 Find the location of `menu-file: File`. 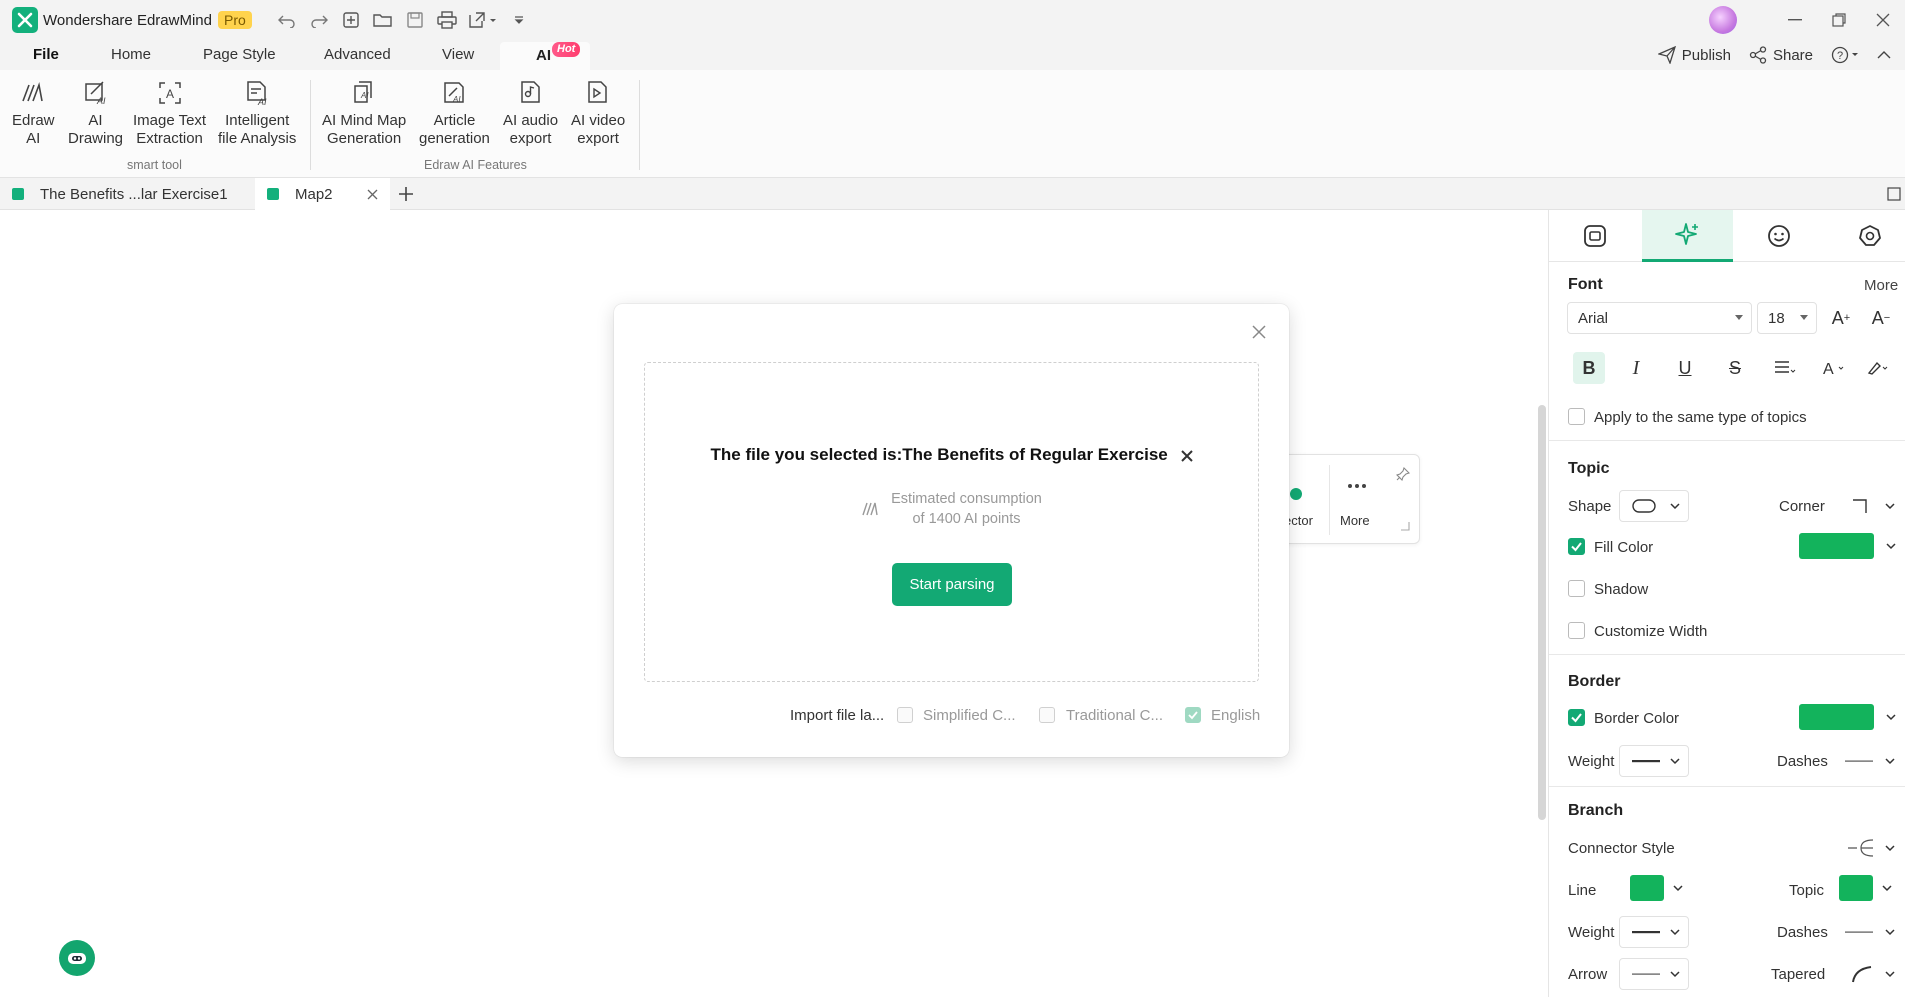

menu-file: File is located at coordinates (46, 54).